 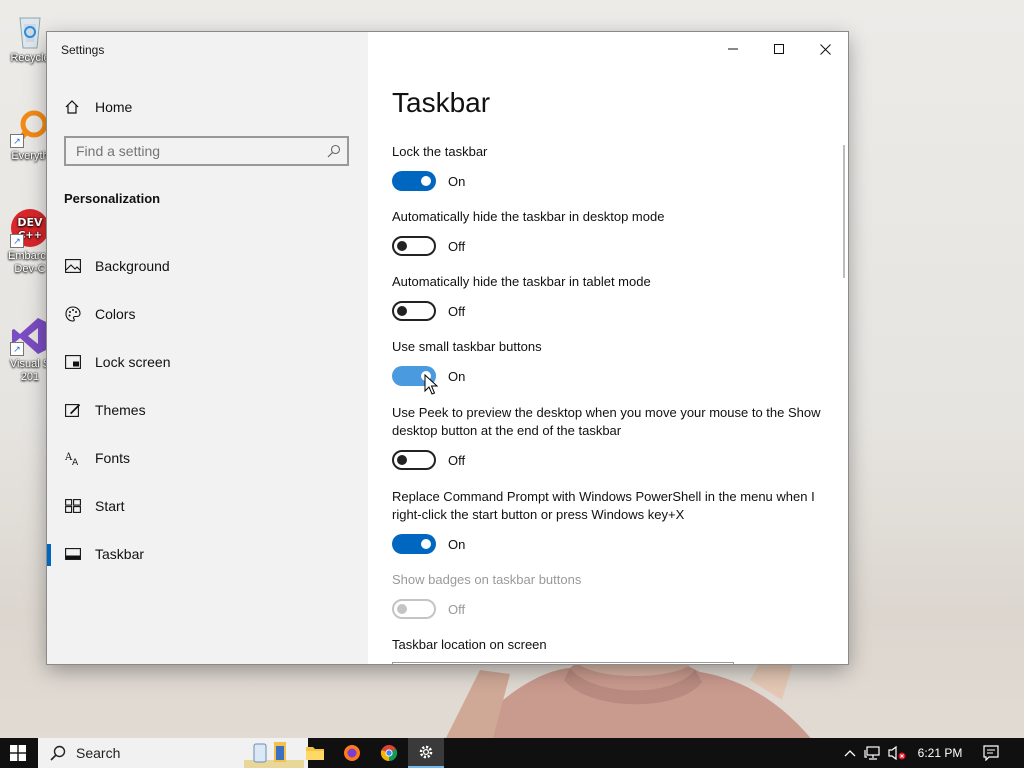 What do you see at coordinates (612, 595) in the screenshot?
I see `setting-badges: Show badges on taskbar buttons Off` at bounding box center [612, 595].